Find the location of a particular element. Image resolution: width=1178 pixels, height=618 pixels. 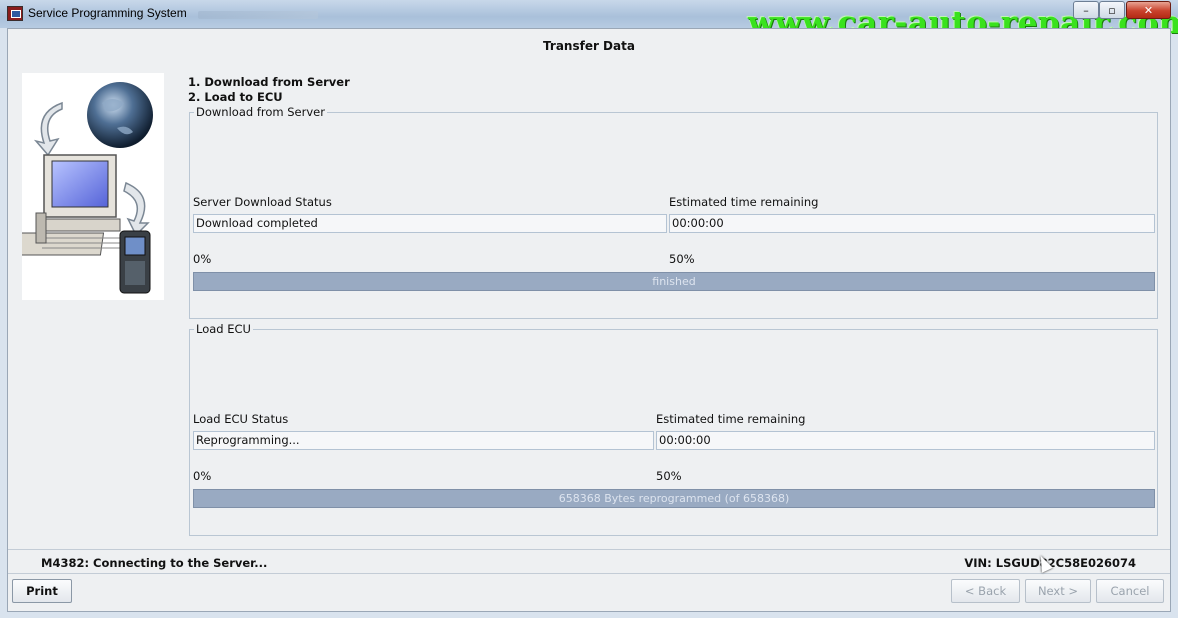

server-download-status-field: Download completed is located at coordinates (430, 223).